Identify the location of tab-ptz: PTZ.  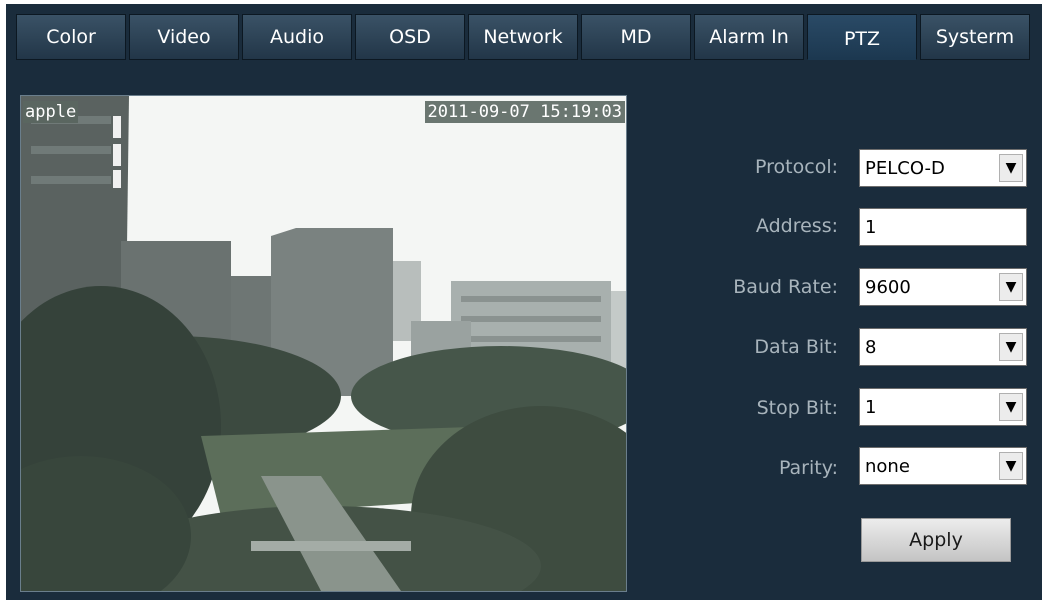
(862, 37).